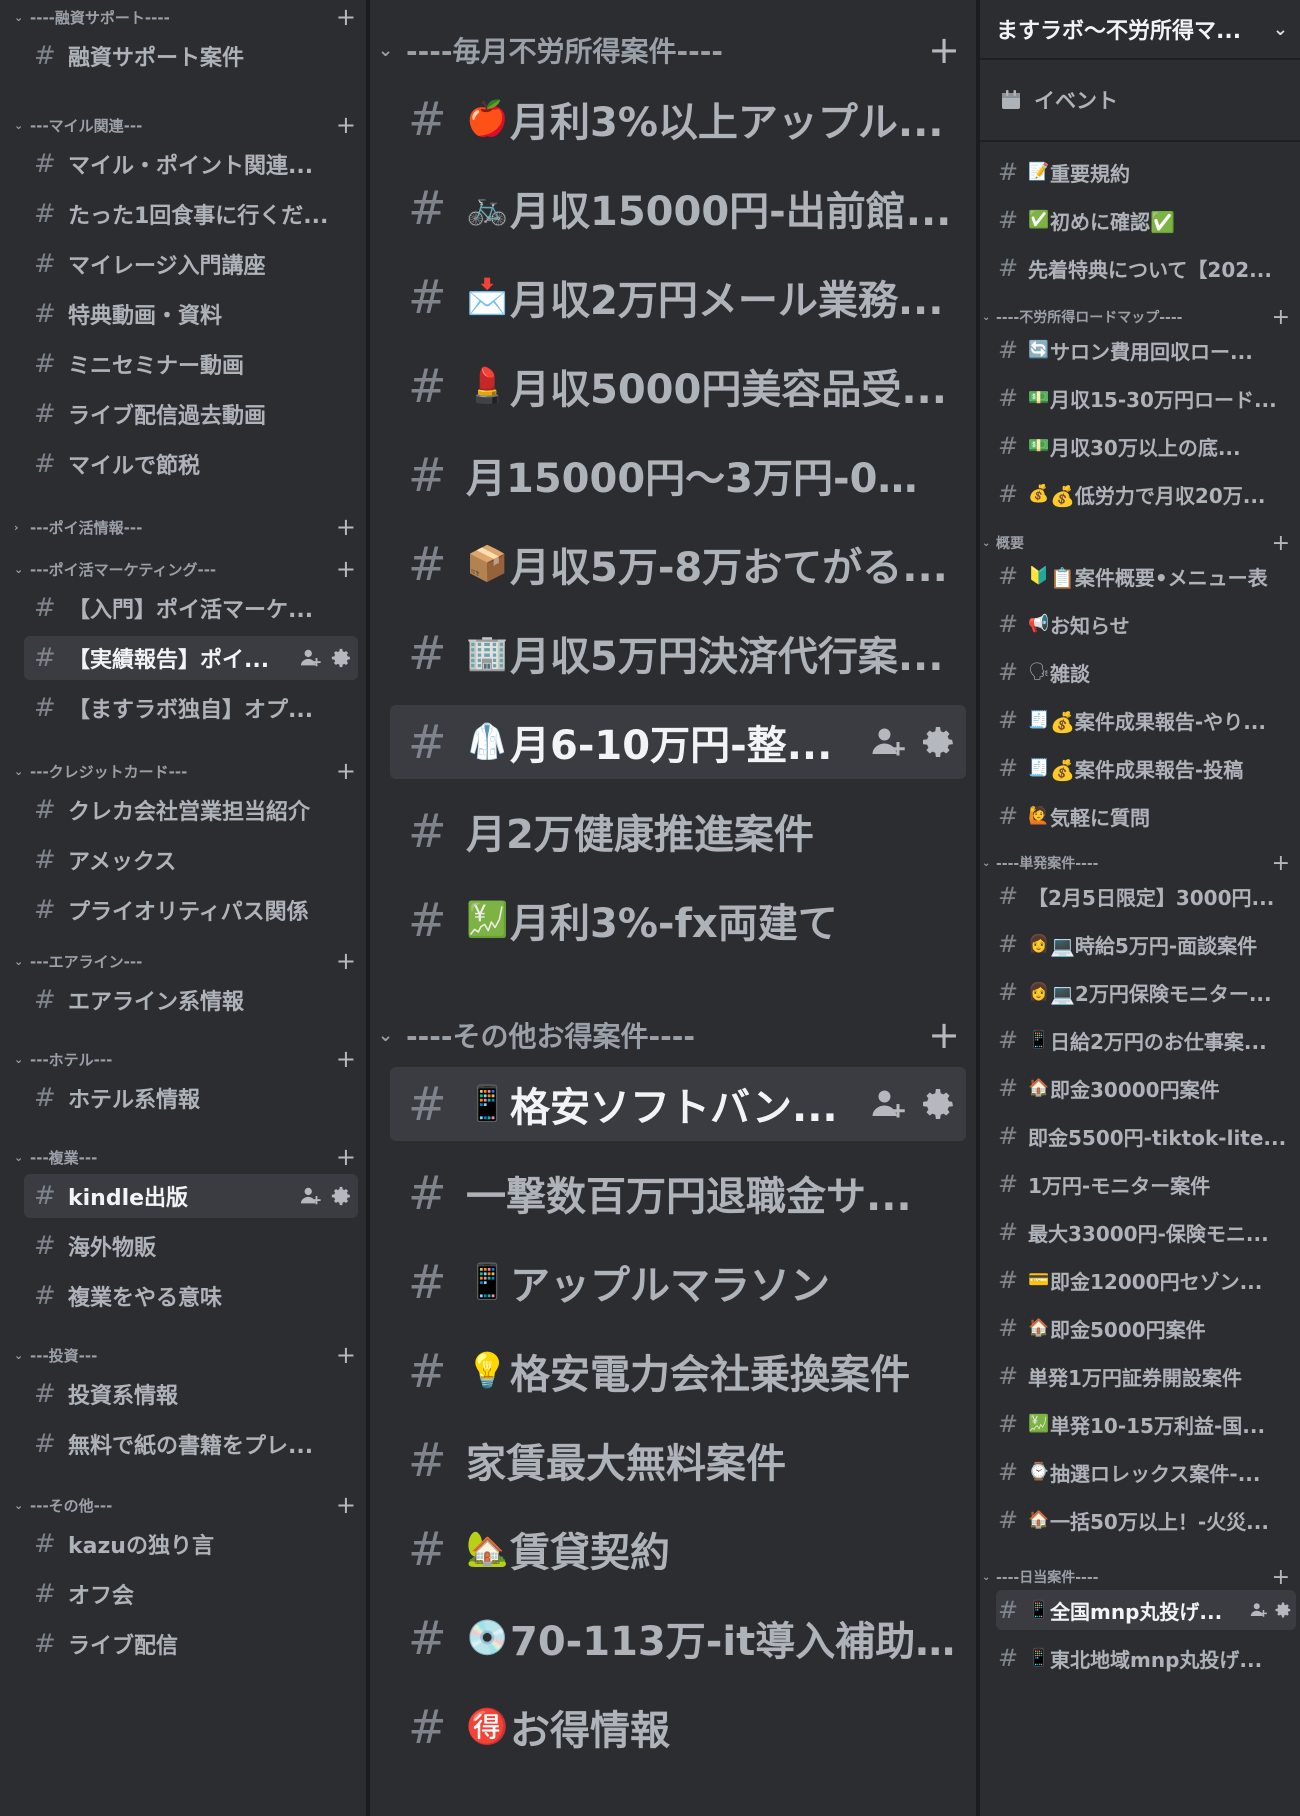 This screenshot has height=1816, width=1300. What do you see at coordinates (1146, 672) in the screenshot?
I see `channel-item: # 🗣 雑談` at bounding box center [1146, 672].